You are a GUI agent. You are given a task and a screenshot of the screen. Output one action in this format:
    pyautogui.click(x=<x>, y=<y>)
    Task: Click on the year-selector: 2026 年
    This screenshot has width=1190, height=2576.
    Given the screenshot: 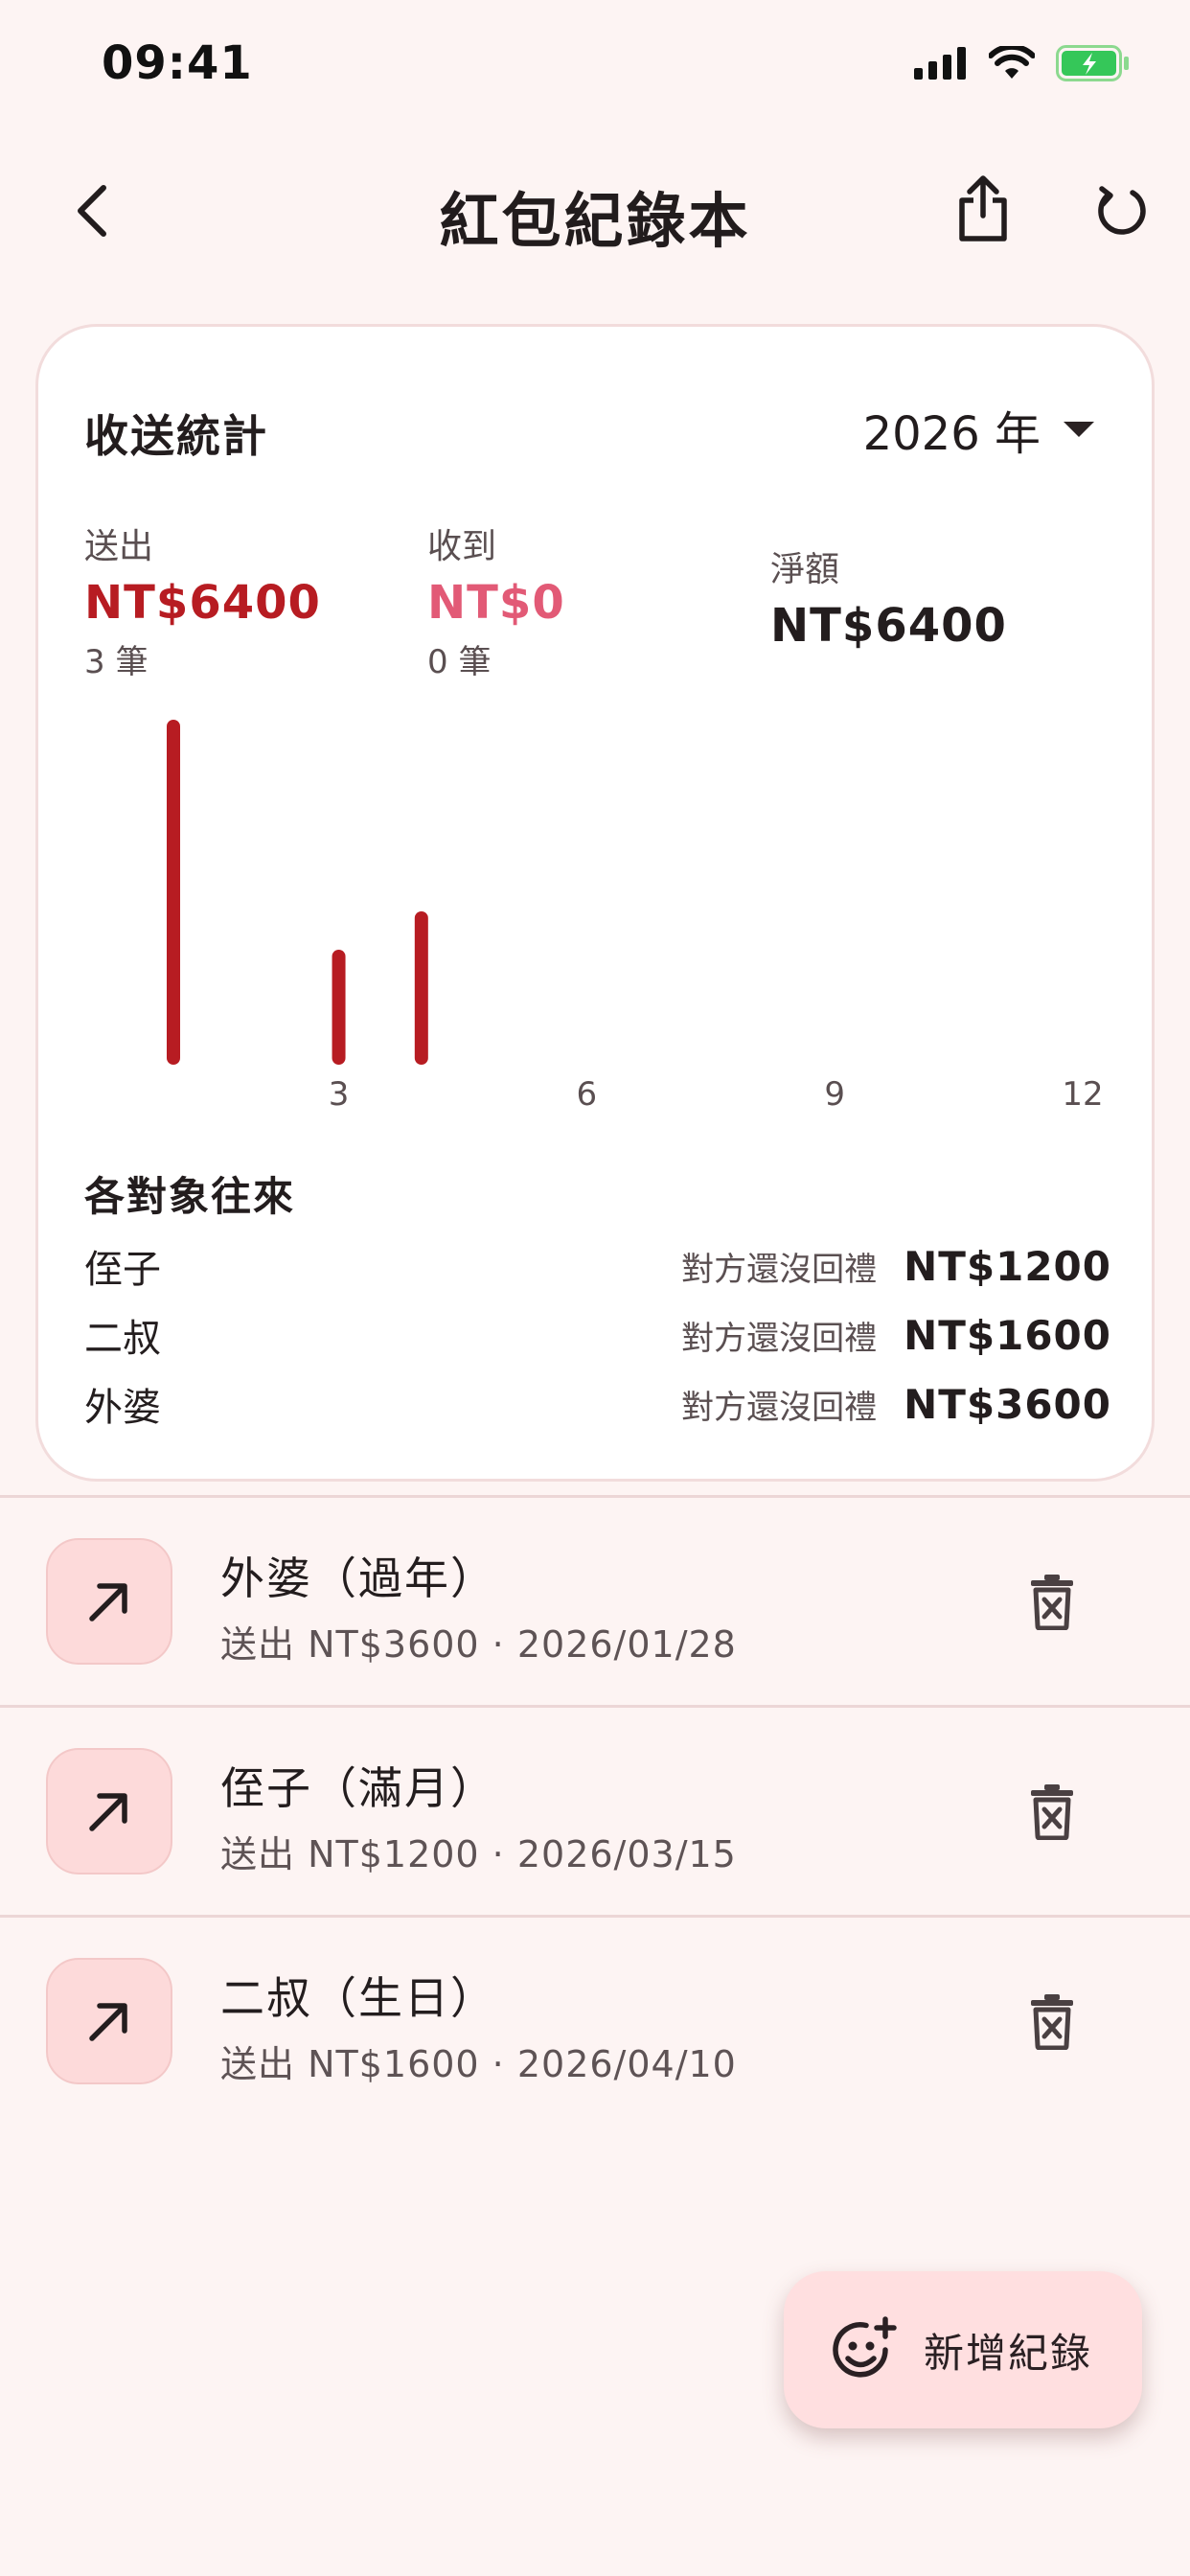 What is the action you would take?
    pyautogui.click(x=979, y=429)
    